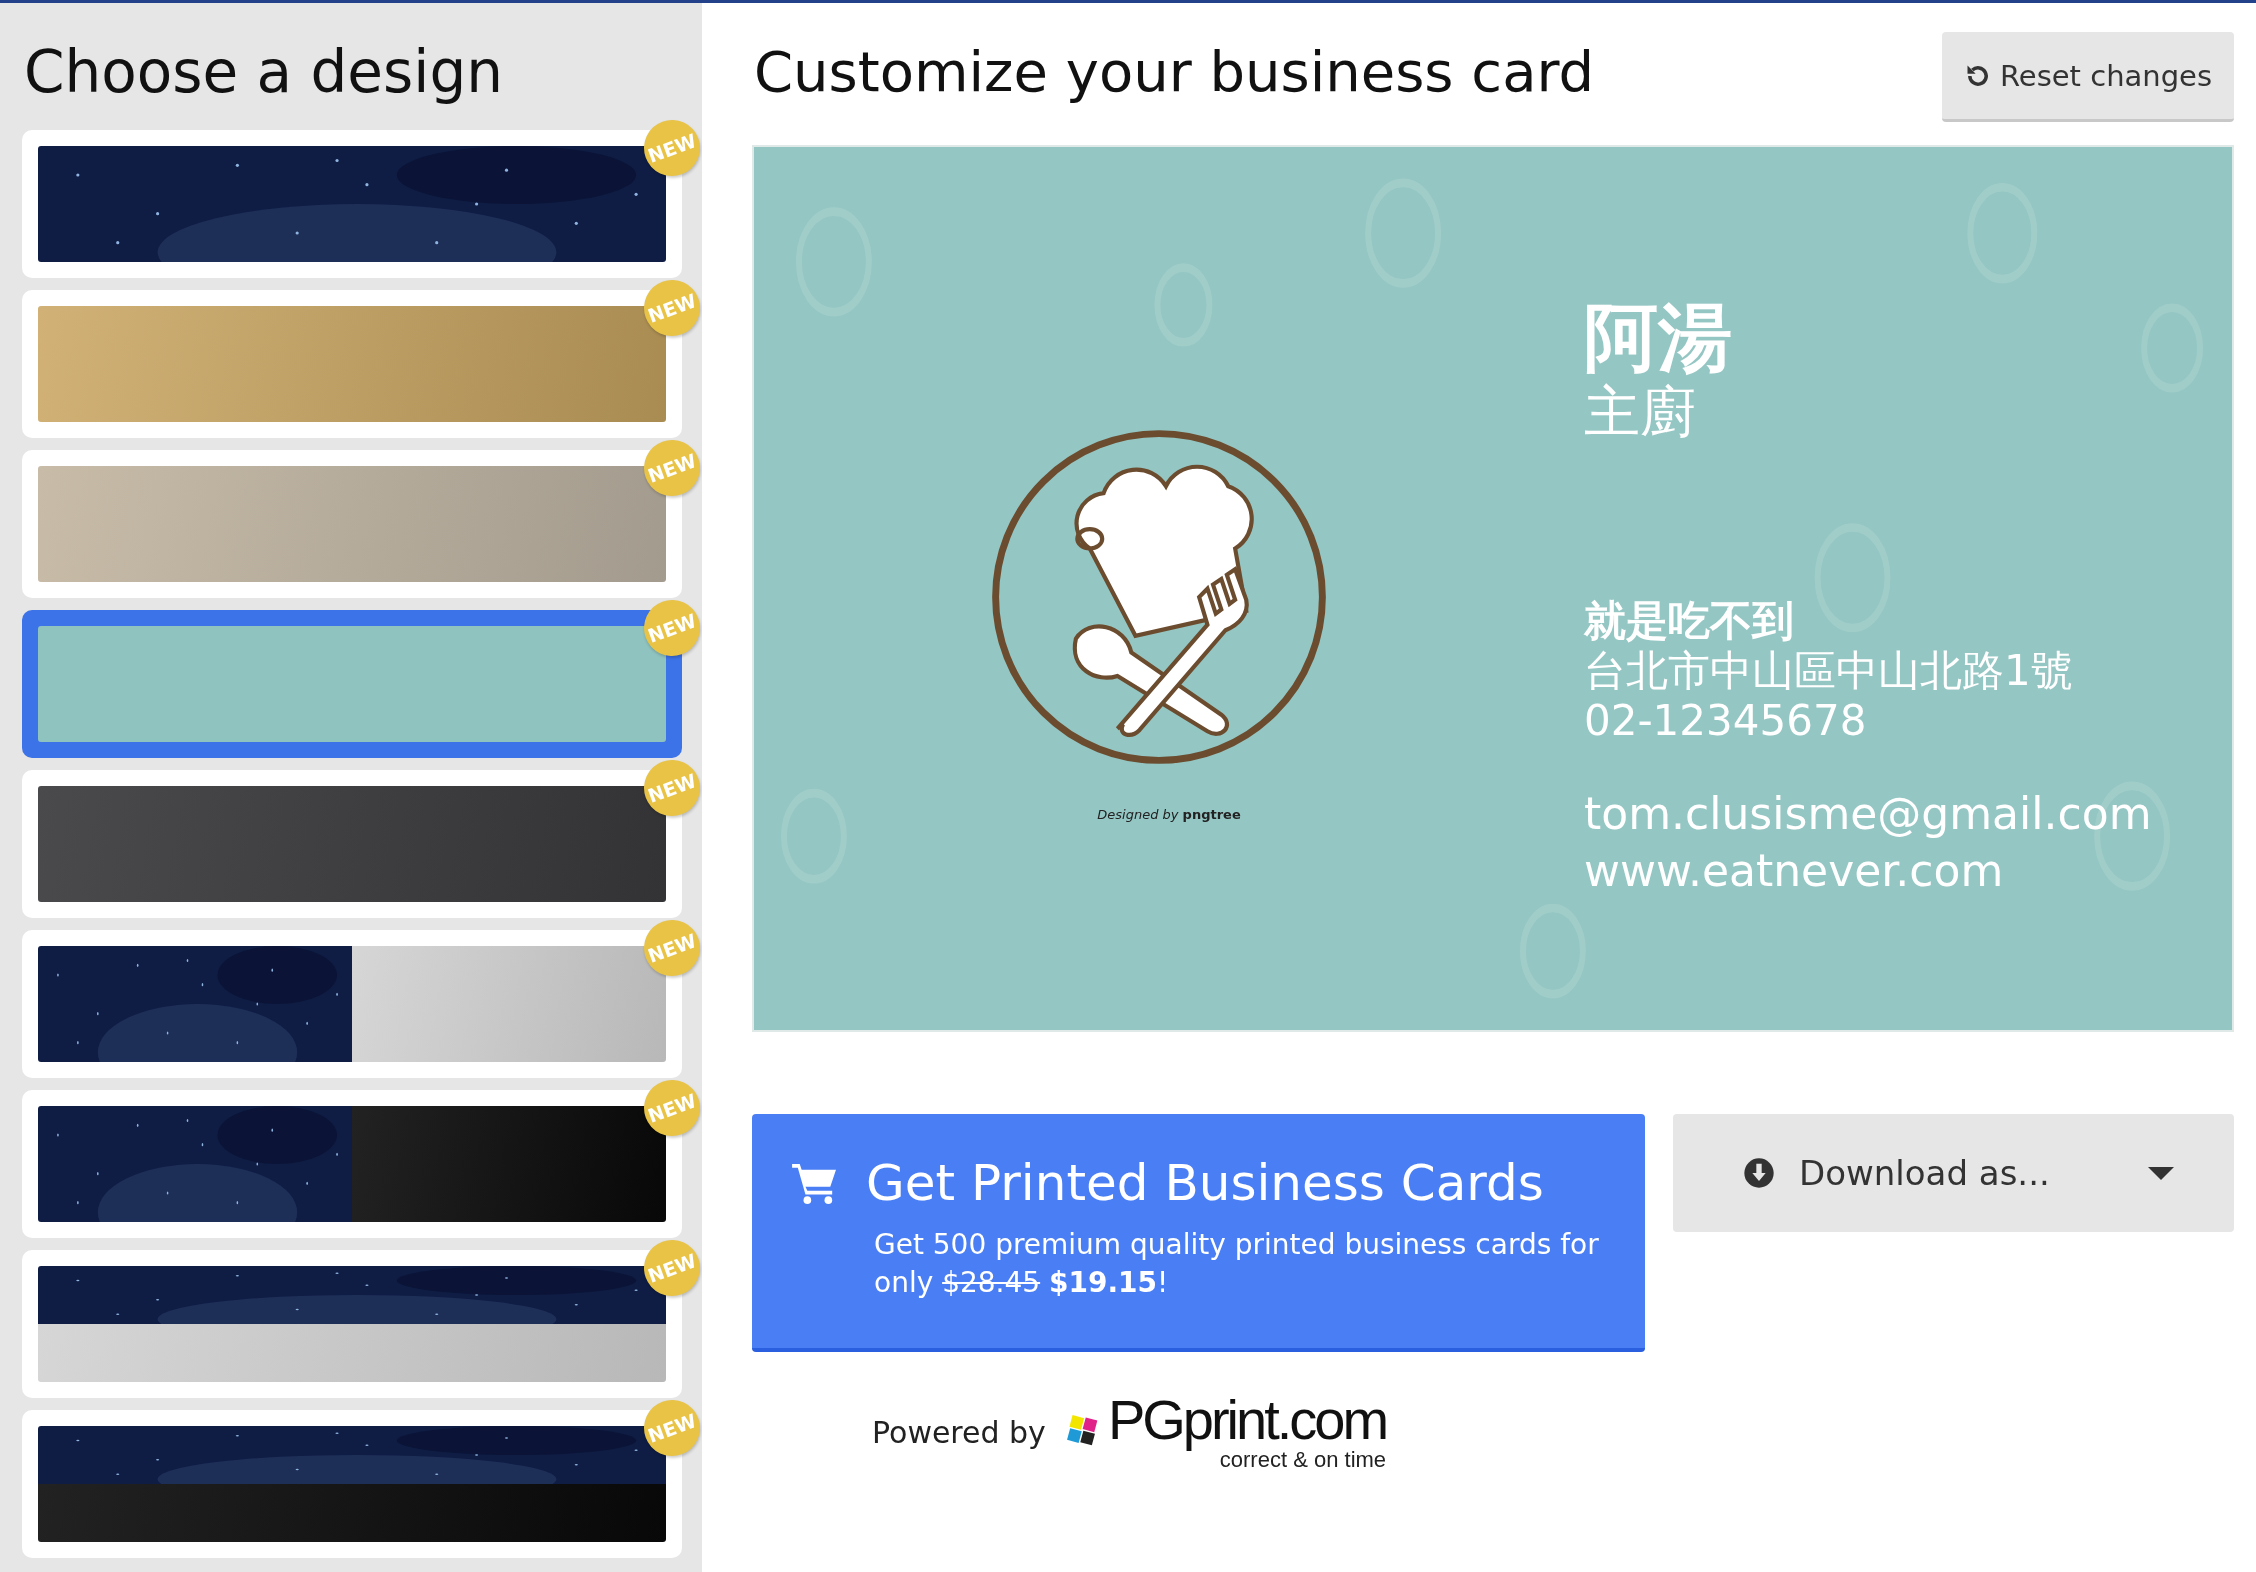 This screenshot has width=2256, height=1572. Describe the element at coordinates (1689, 620) in the screenshot. I see `card-company: 就是吃不到` at that location.